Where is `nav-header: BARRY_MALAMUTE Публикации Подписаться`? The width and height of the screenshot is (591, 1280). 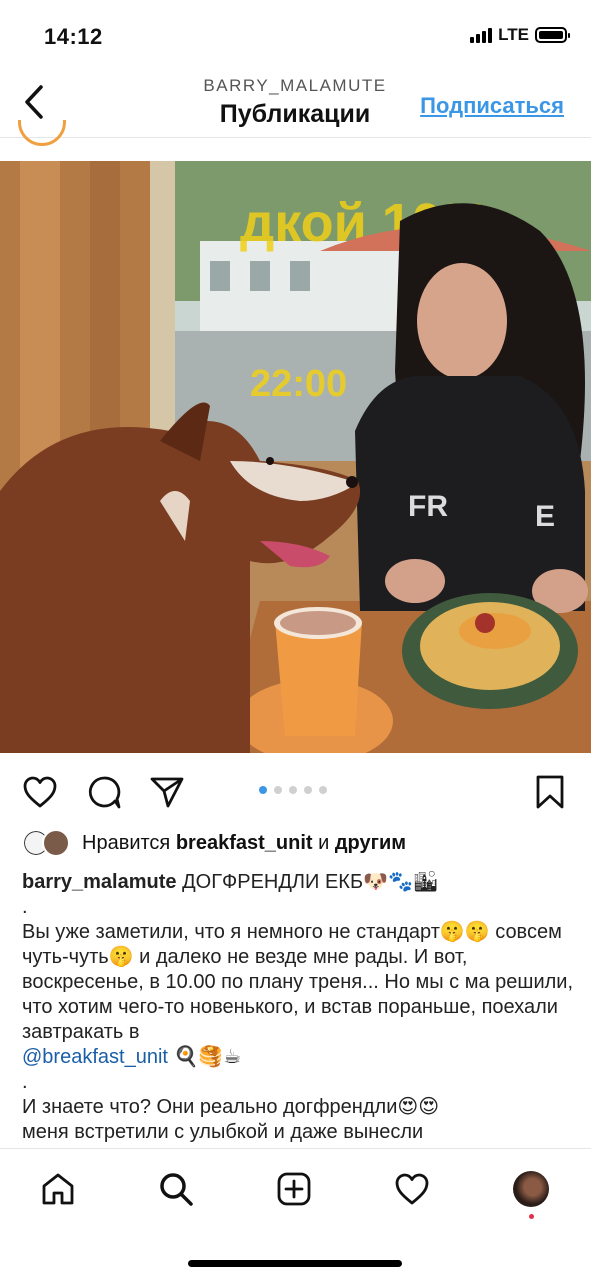
nav-header: BARRY_MALAMUTE Публикации Подписаться is located at coordinates (295, 104).